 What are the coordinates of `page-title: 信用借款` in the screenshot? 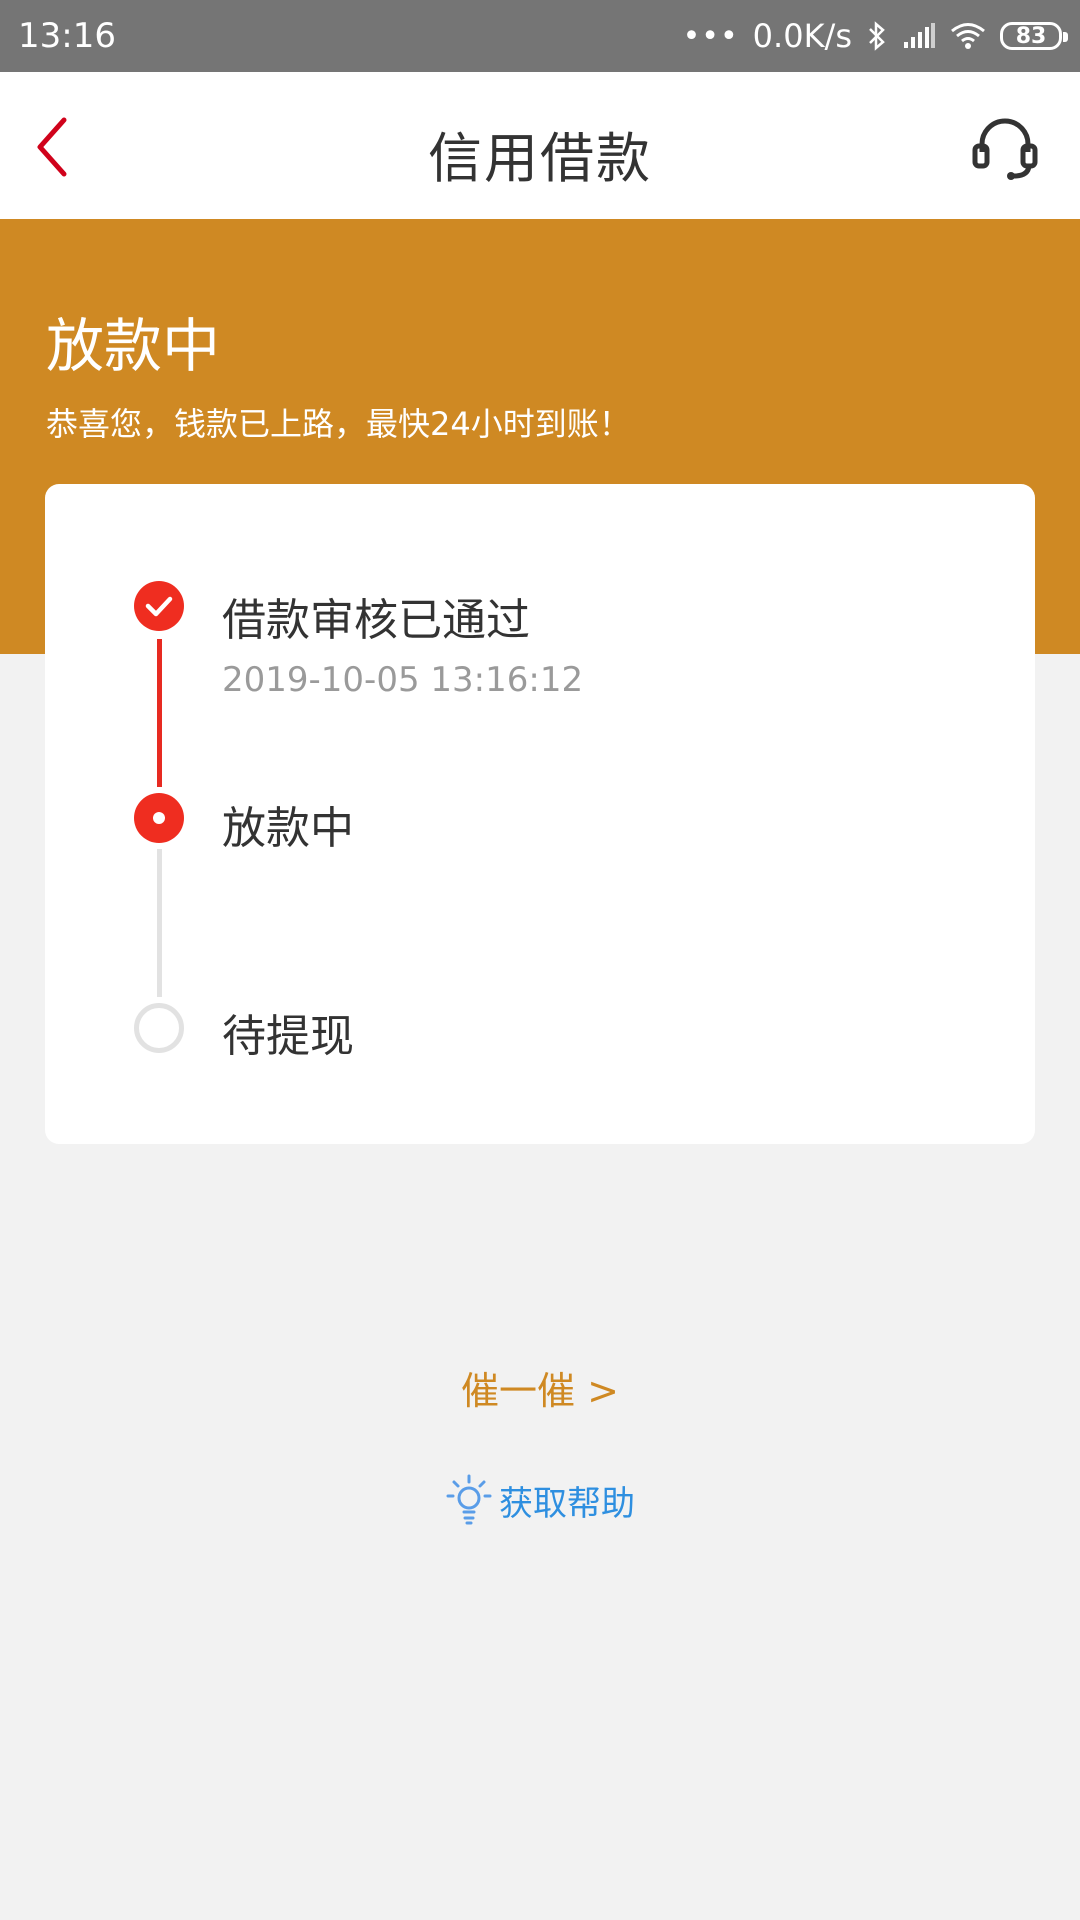 It's located at (540, 158).